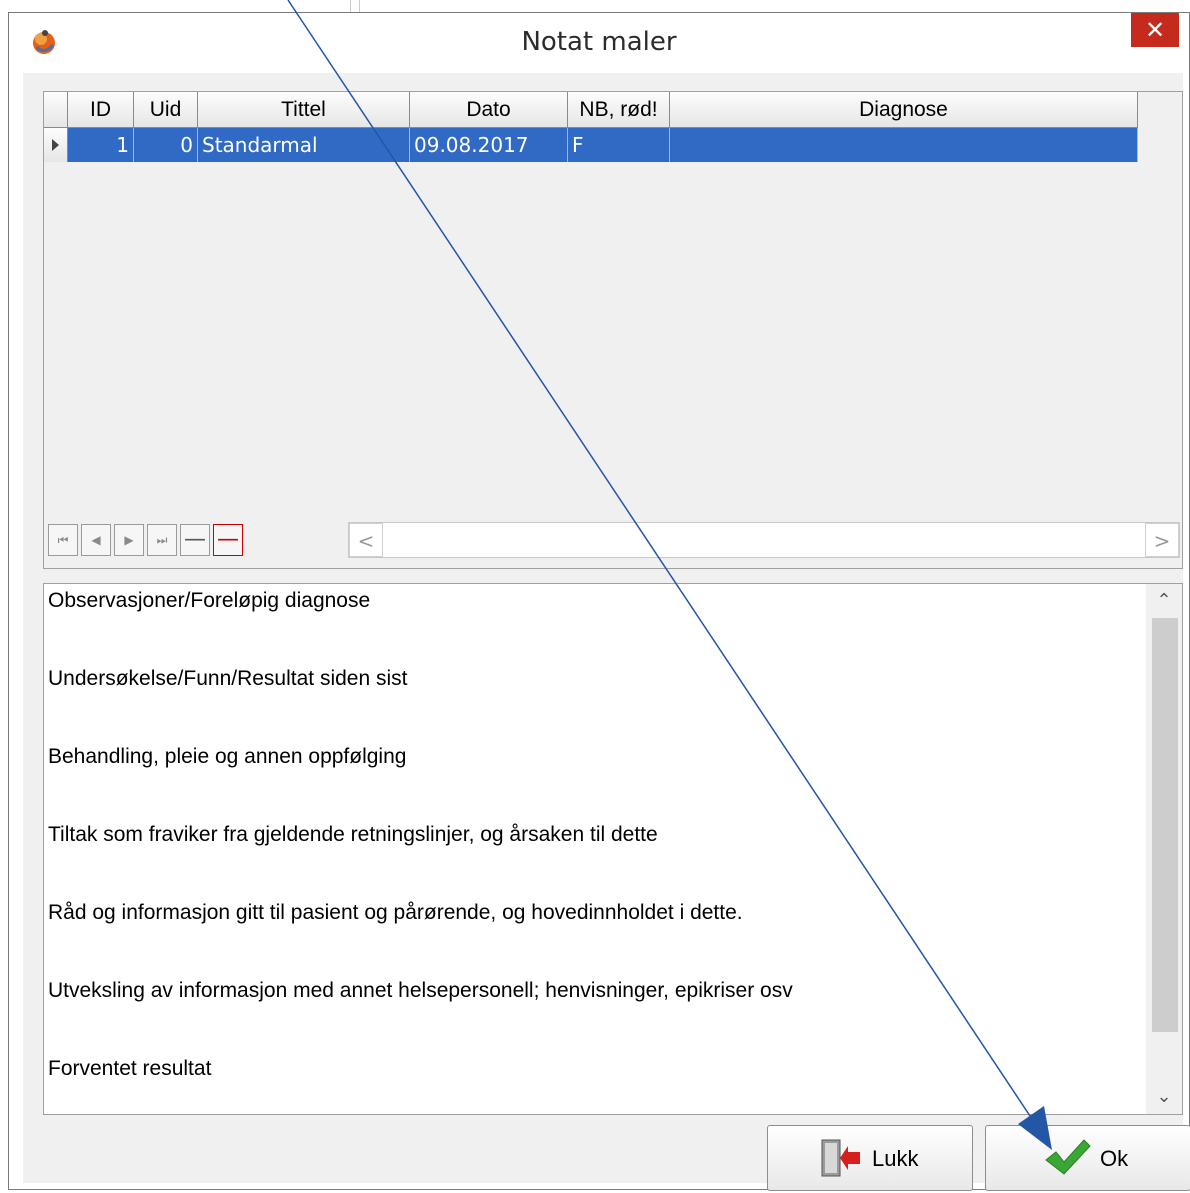 The image size is (1190, 1193). I want to click on cancel-edit-button: —, so click(195, 540).